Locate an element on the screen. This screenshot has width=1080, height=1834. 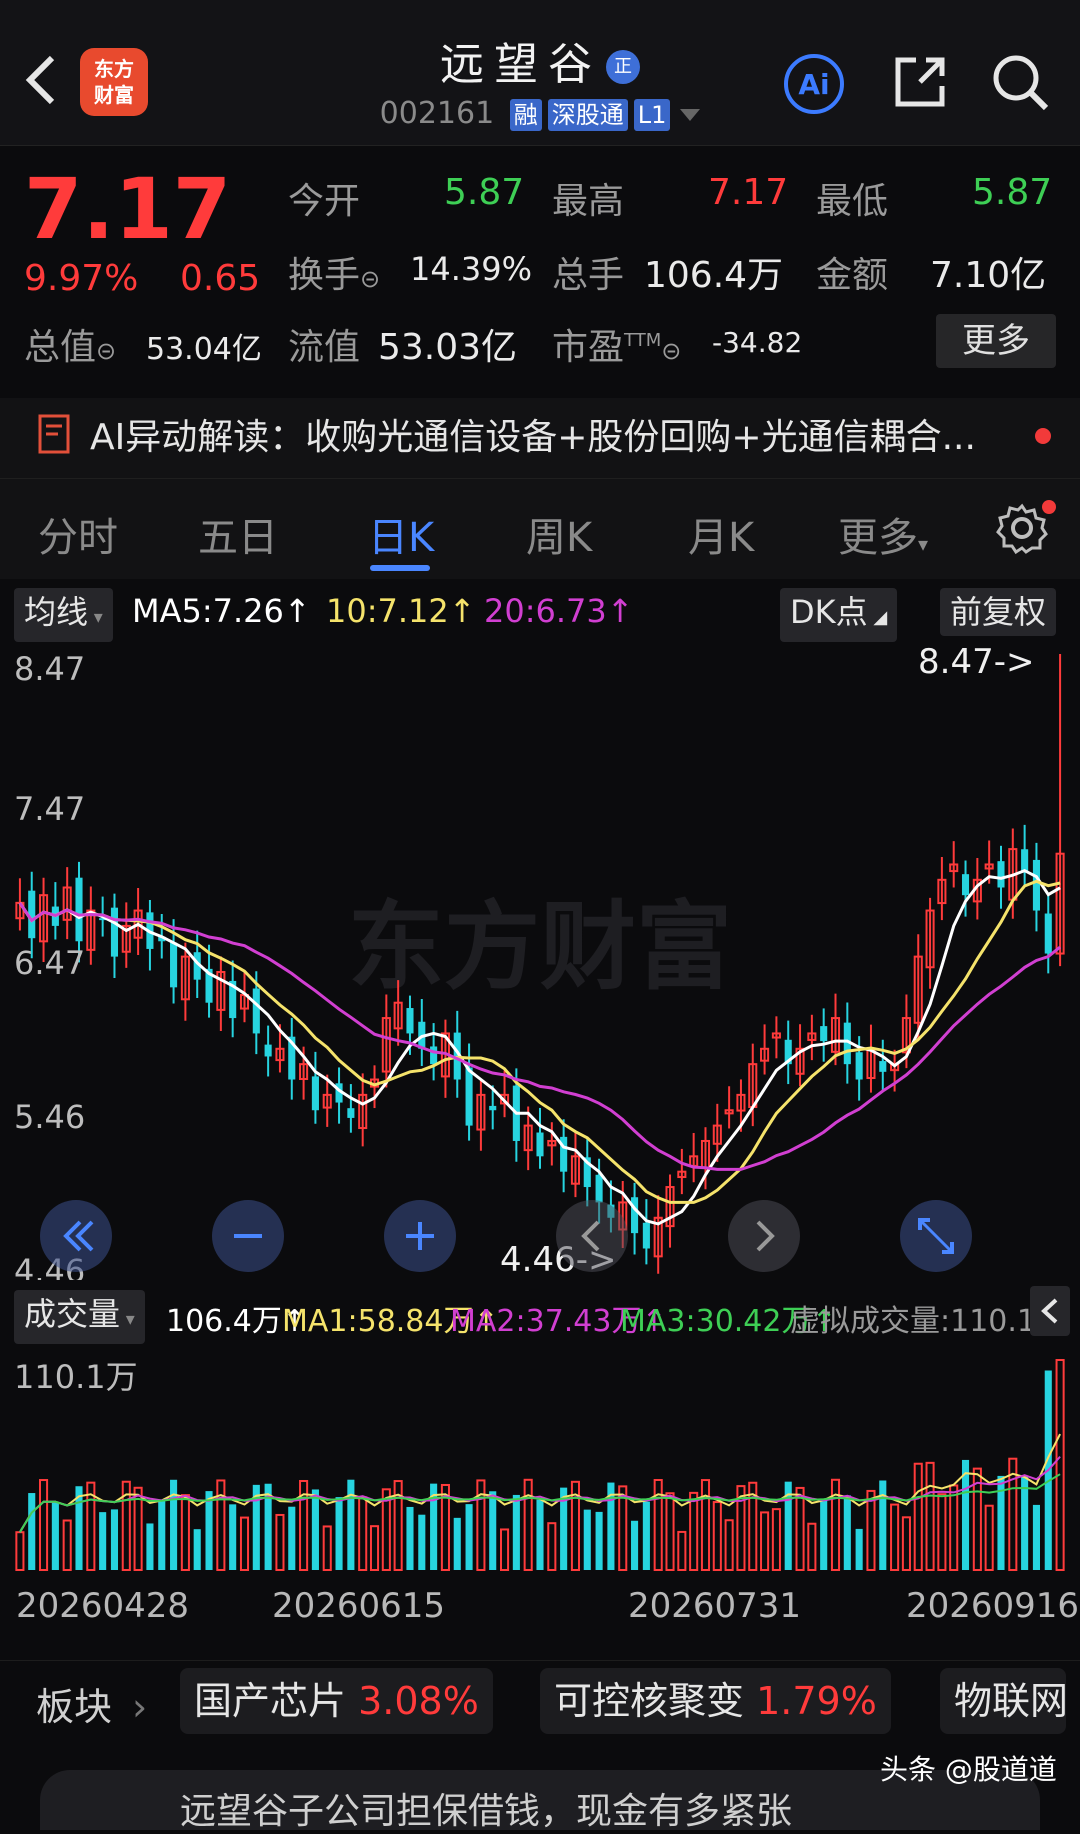
low-value: 5.87 is located at coordinates (1012, 192).